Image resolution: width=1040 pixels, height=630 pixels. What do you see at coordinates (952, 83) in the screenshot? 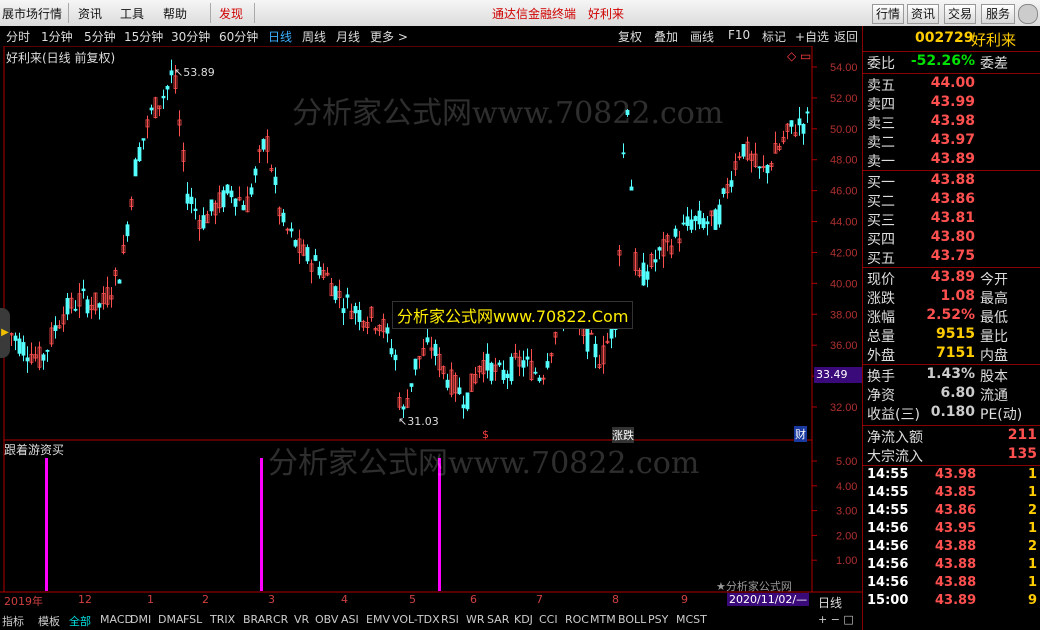
I see `ask-row-value: 44.00` at bounding box center [952, 83].